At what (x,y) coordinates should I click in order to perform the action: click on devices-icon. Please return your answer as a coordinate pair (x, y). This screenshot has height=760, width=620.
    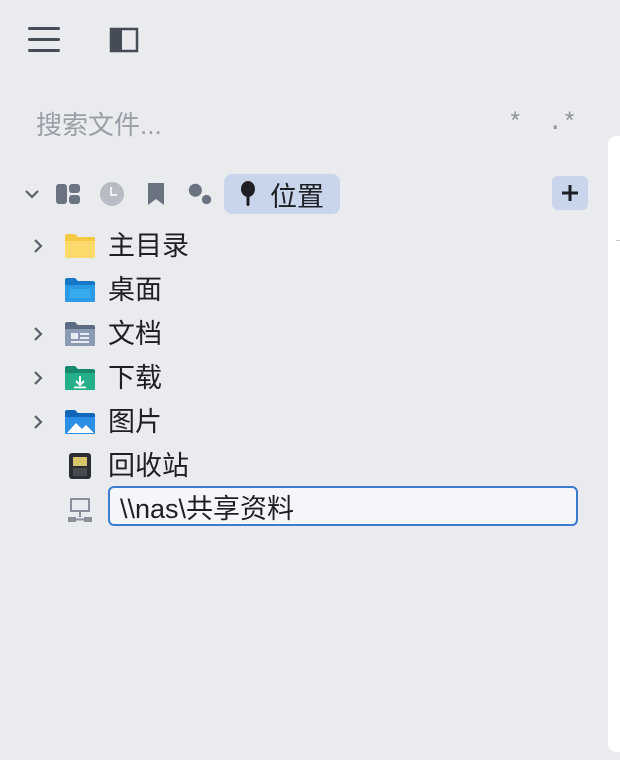
    Looking at the image, I should click on (200, 194).